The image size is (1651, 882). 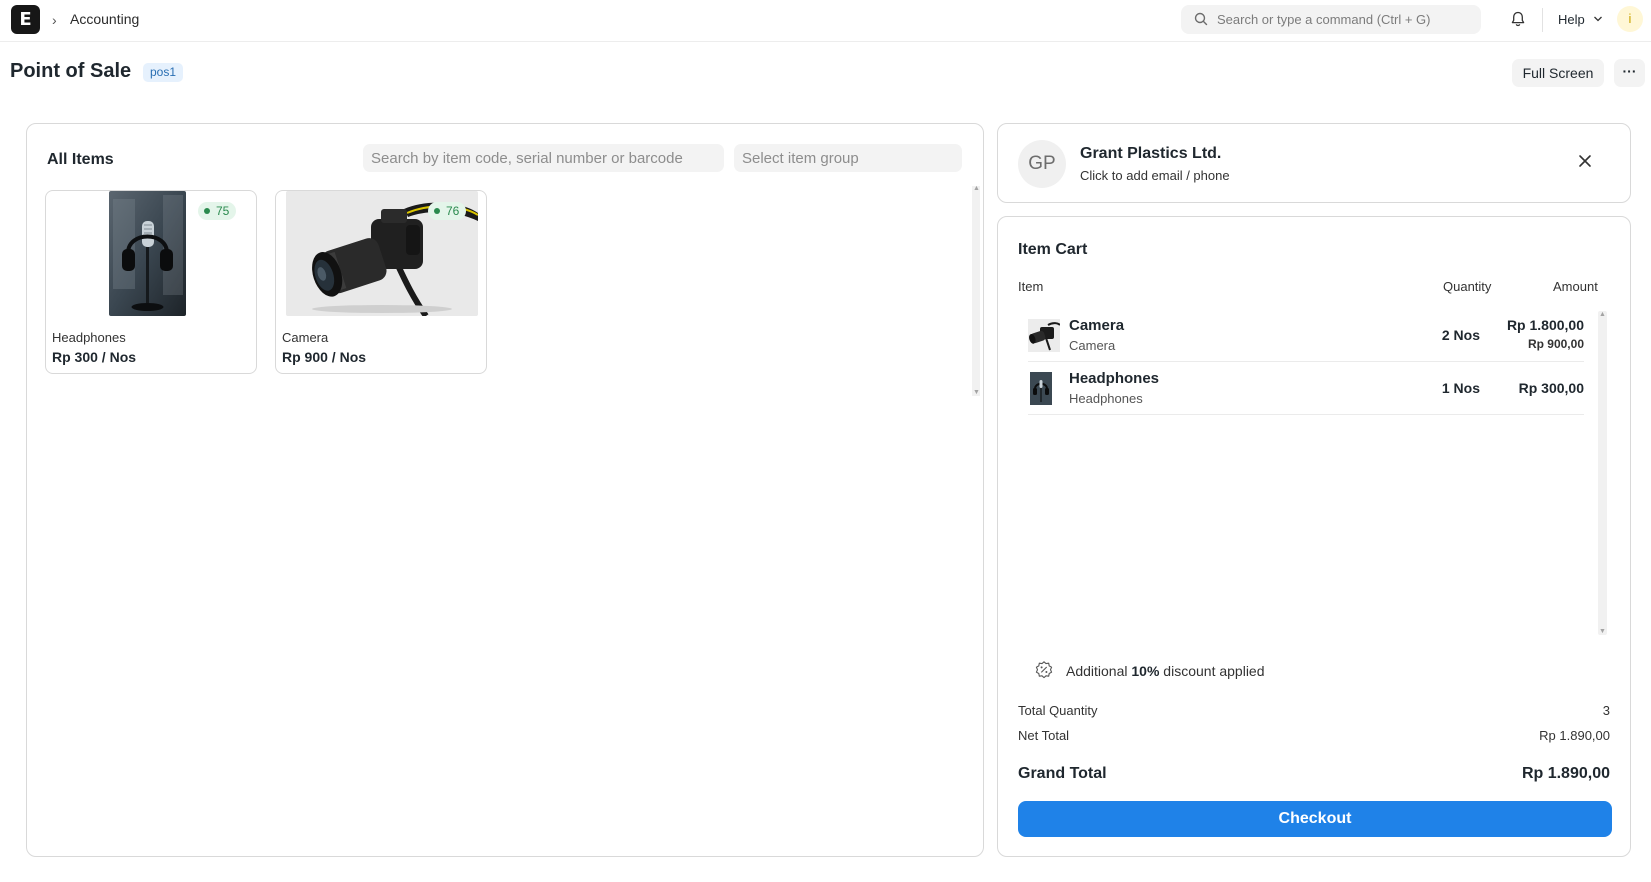 I want to click on item-card-headphones: 75 Headphones Rp 300 / Nos, so click(x=151, y=282).